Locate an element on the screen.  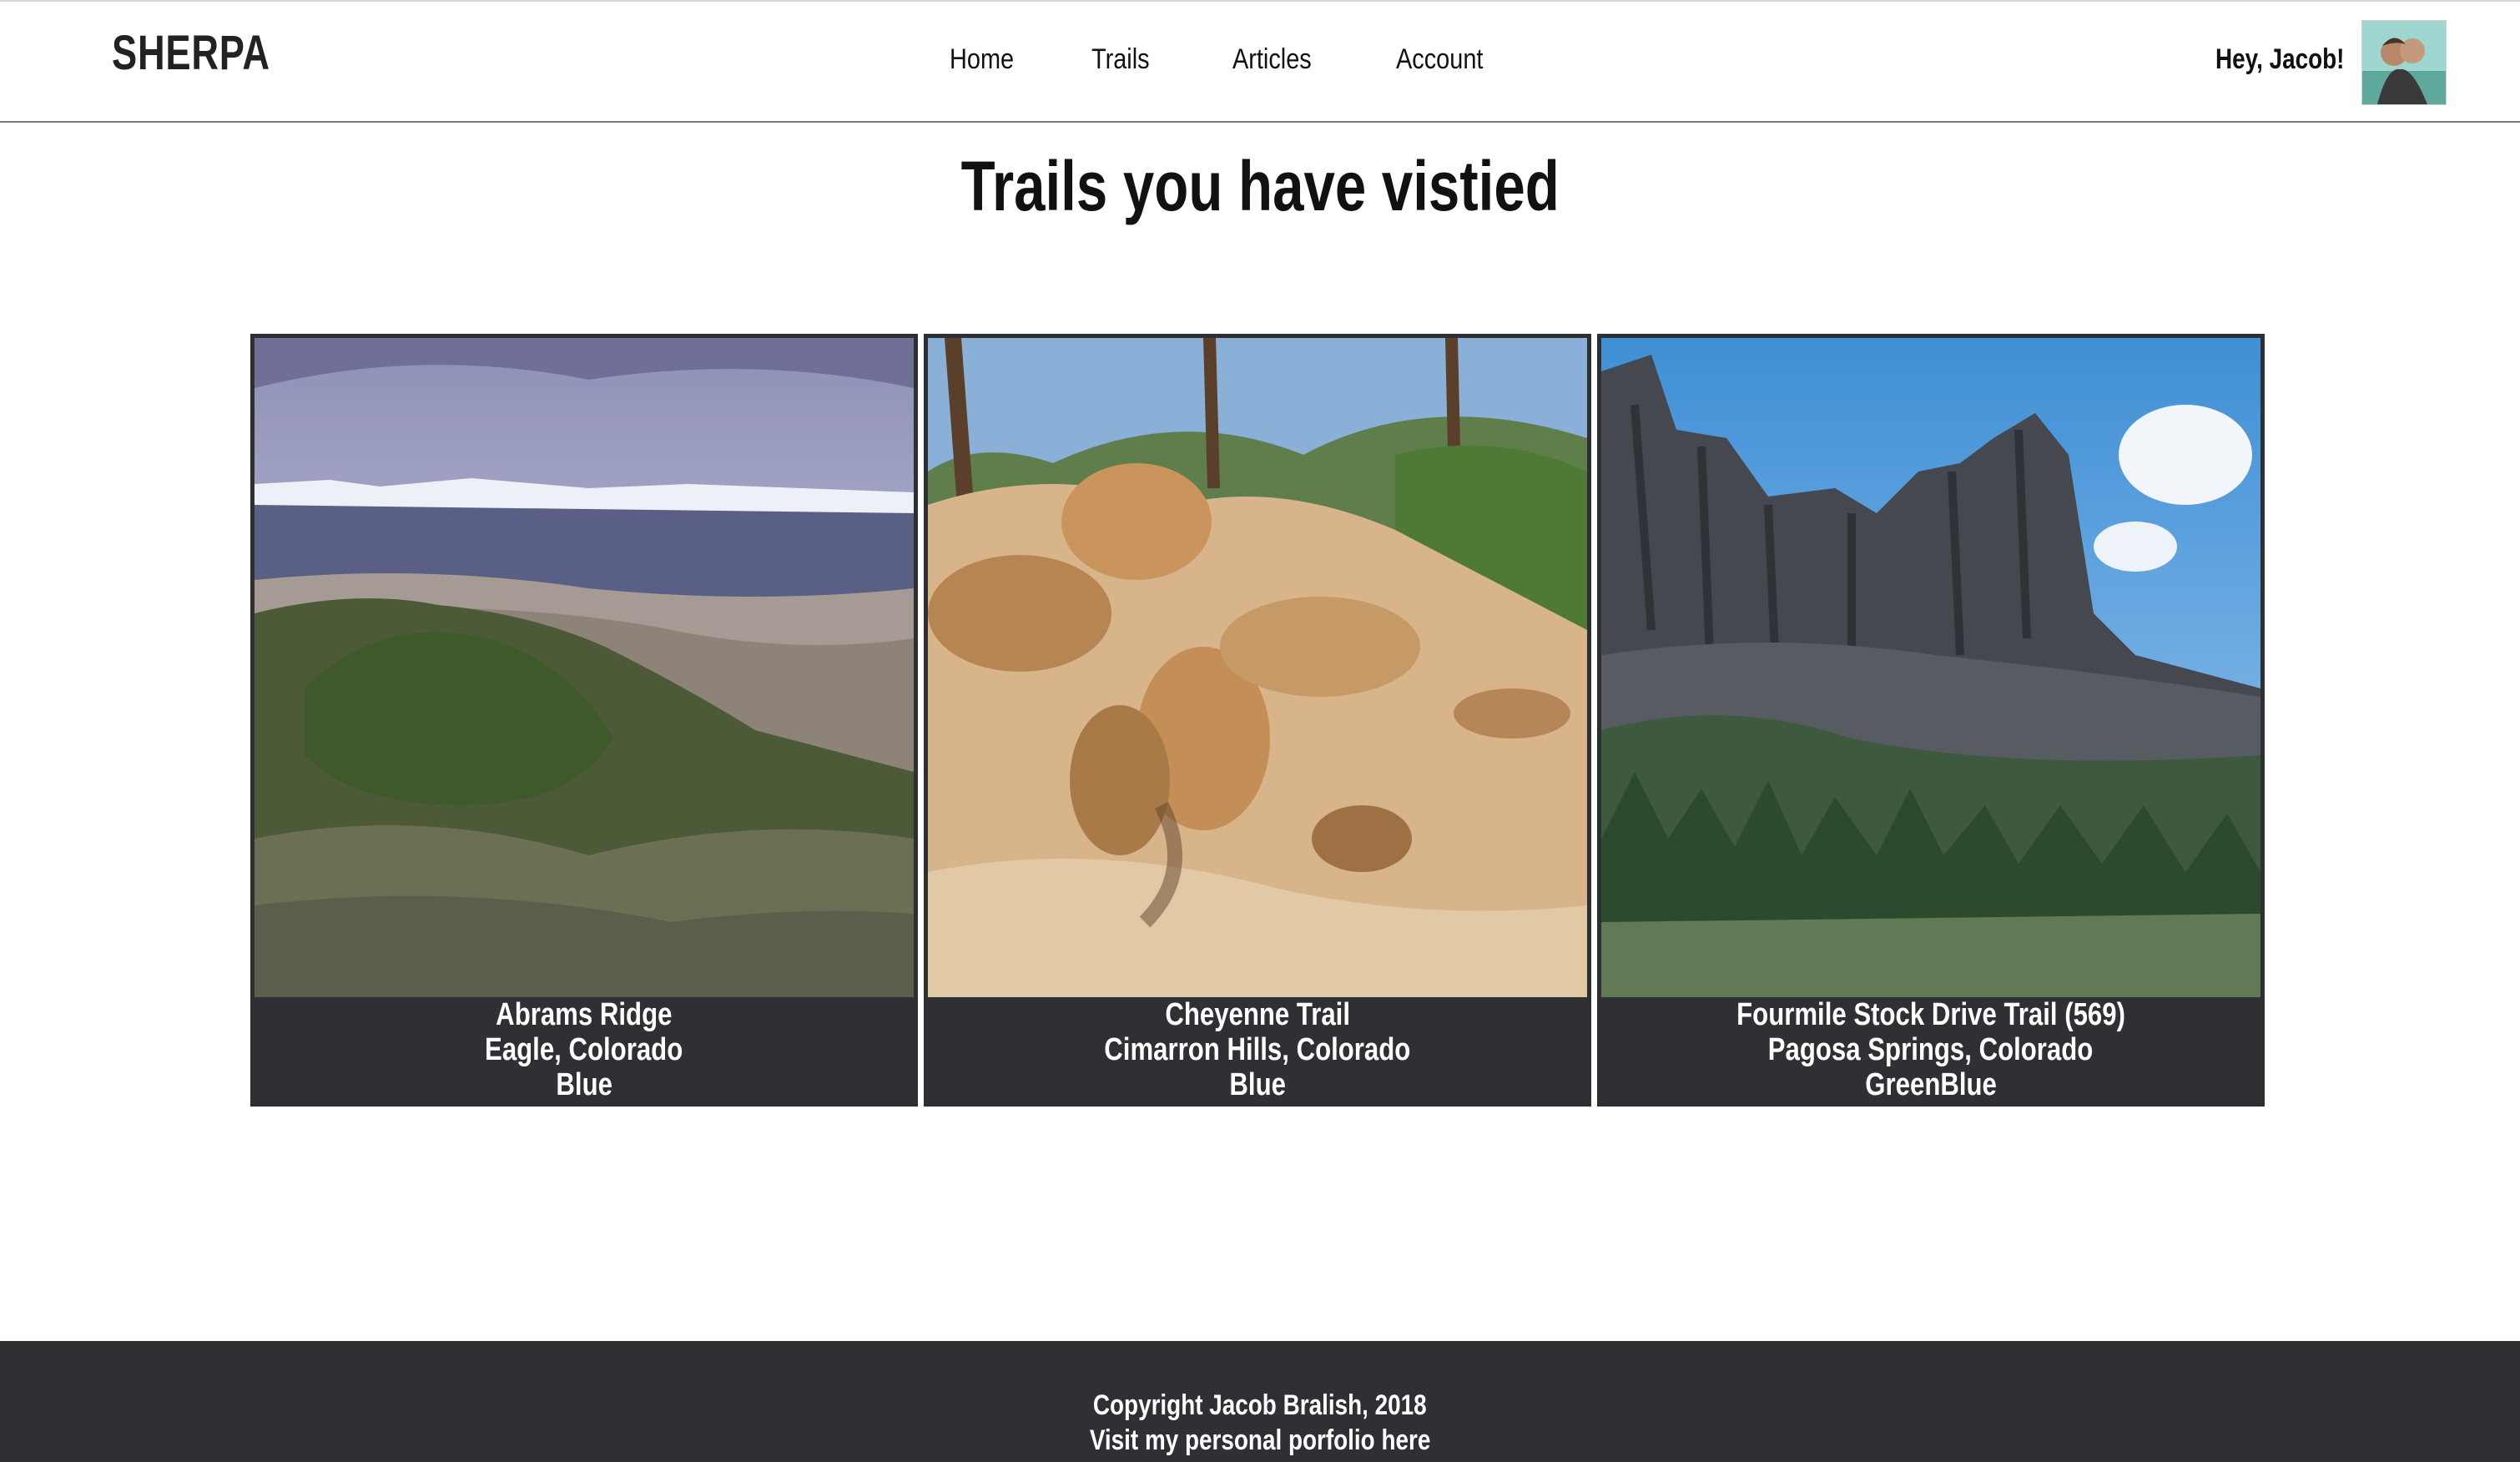
nav-home: Home is located at coordinates (982, 59).